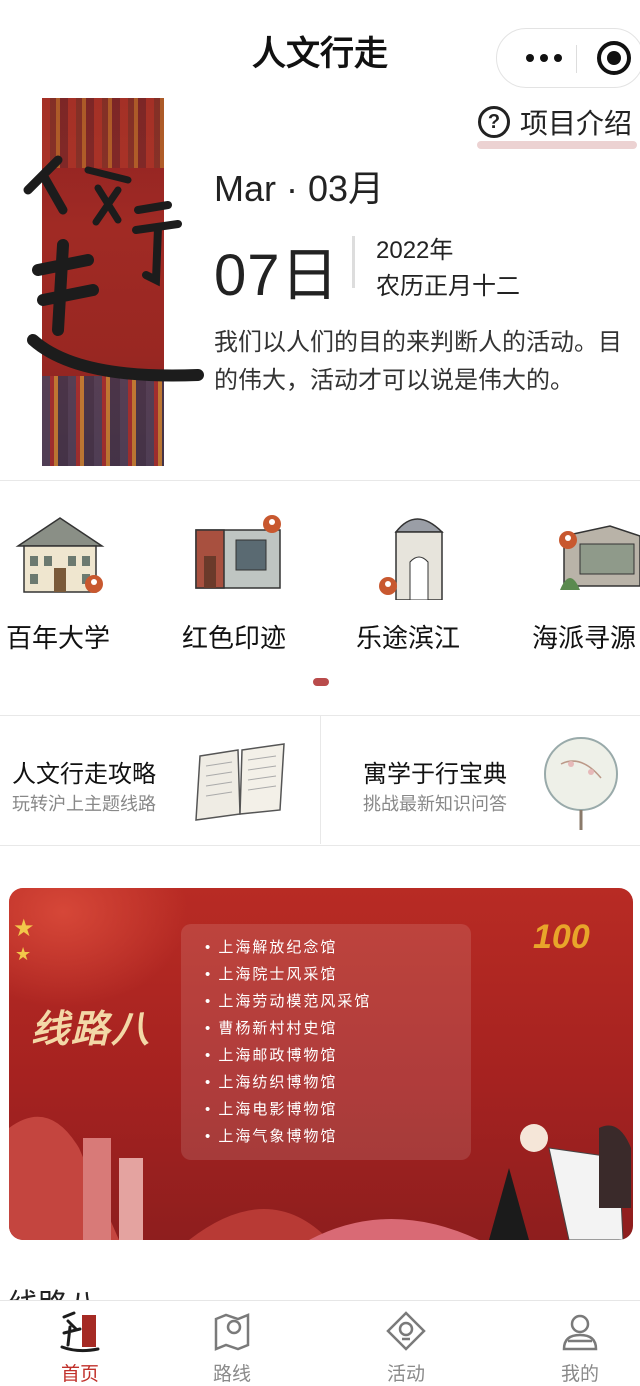 The image size is (640, 1386). Describe the element at coordinates (576, 123) in the screenshot. I see `project-intro-label: 项目介绍` at that location.